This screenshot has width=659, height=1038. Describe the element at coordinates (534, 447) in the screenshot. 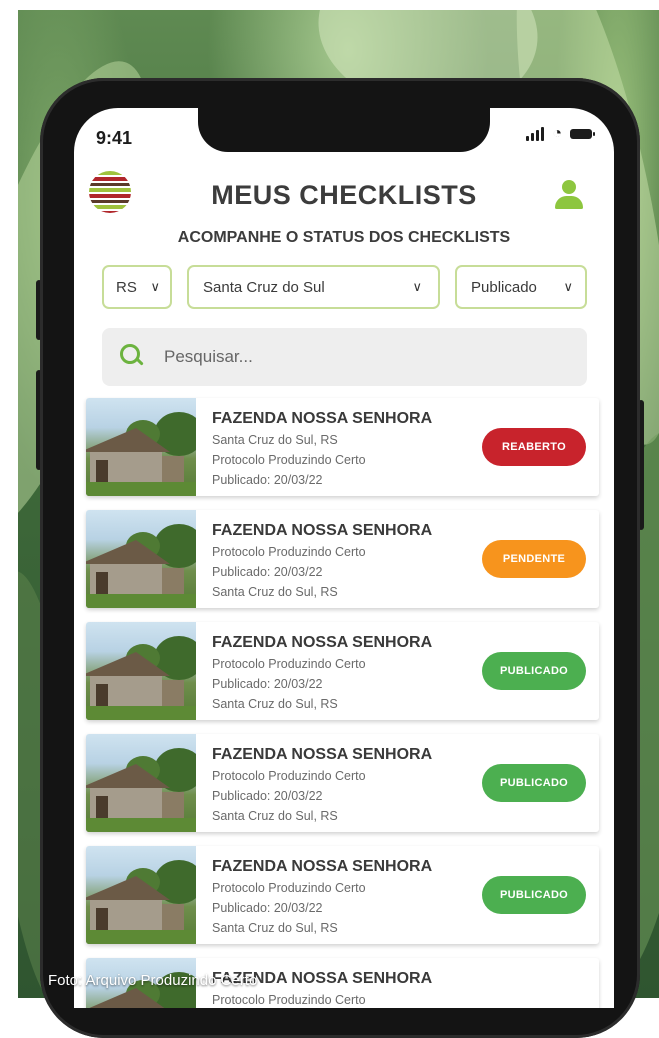

I see `status-badge: REABERTO` at that location.